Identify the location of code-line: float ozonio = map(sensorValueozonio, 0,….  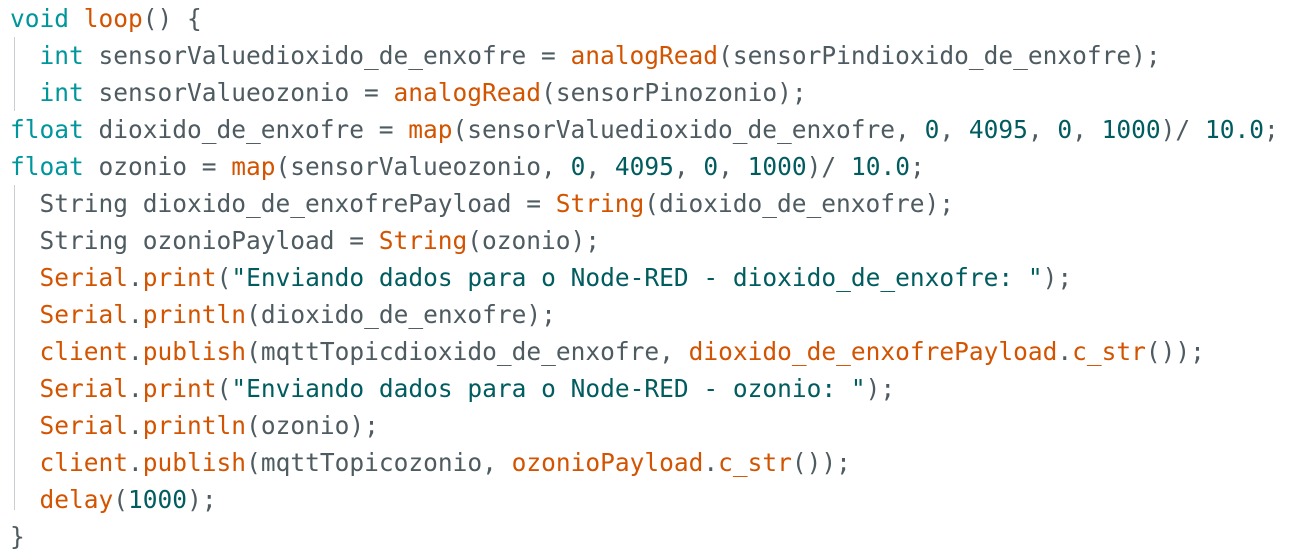
(467, 166).